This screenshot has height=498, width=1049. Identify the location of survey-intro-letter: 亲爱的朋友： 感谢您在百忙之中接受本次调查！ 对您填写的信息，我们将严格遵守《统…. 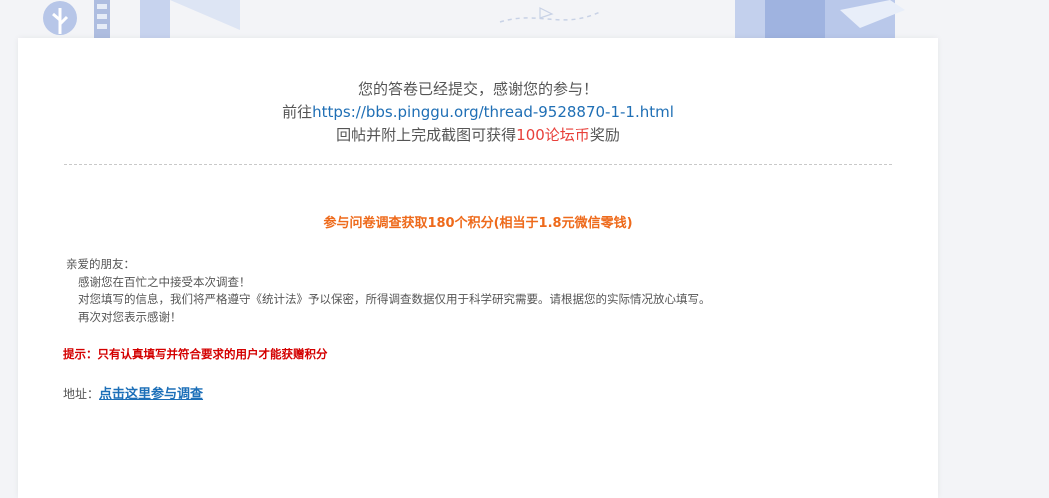
(388, 291).